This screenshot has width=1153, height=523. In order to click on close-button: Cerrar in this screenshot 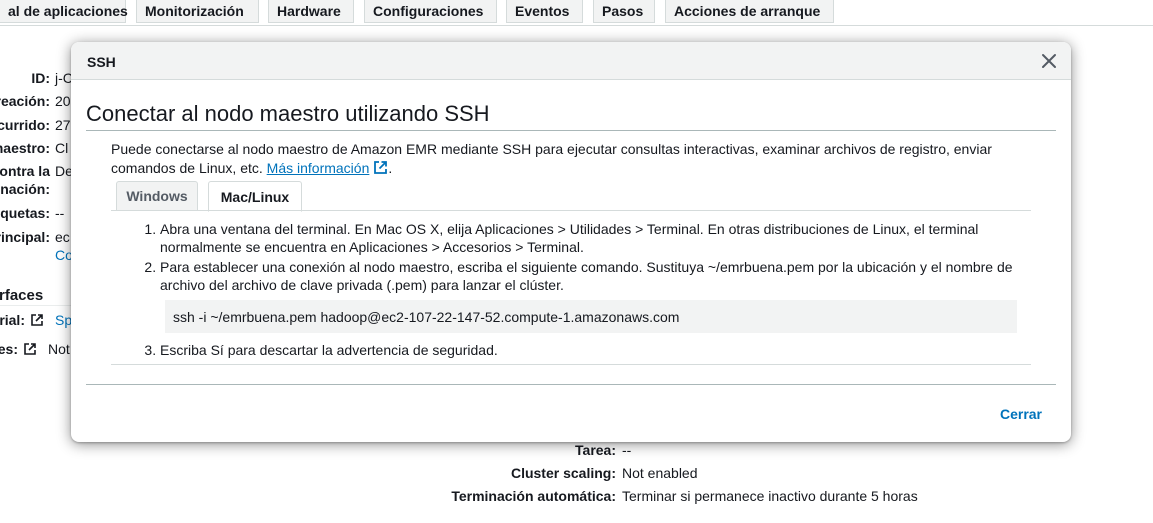, I will do `click(1021, 414)`.